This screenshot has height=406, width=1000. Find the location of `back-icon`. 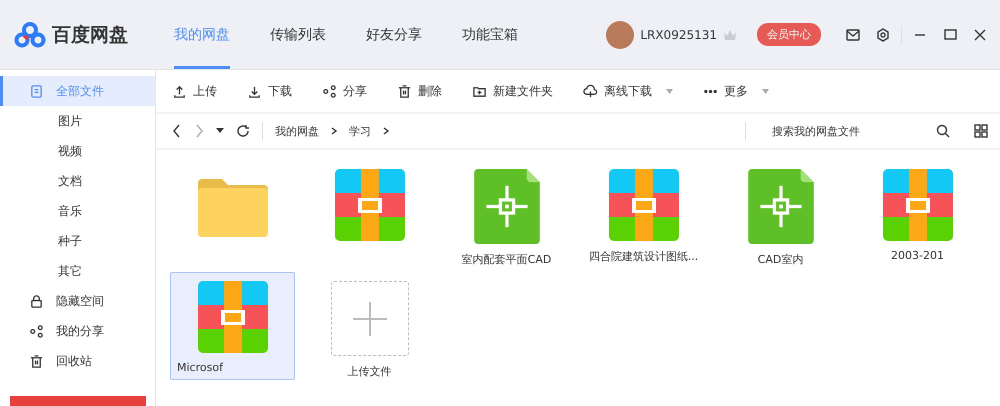

back-icon is located at coordinates (177, 131).